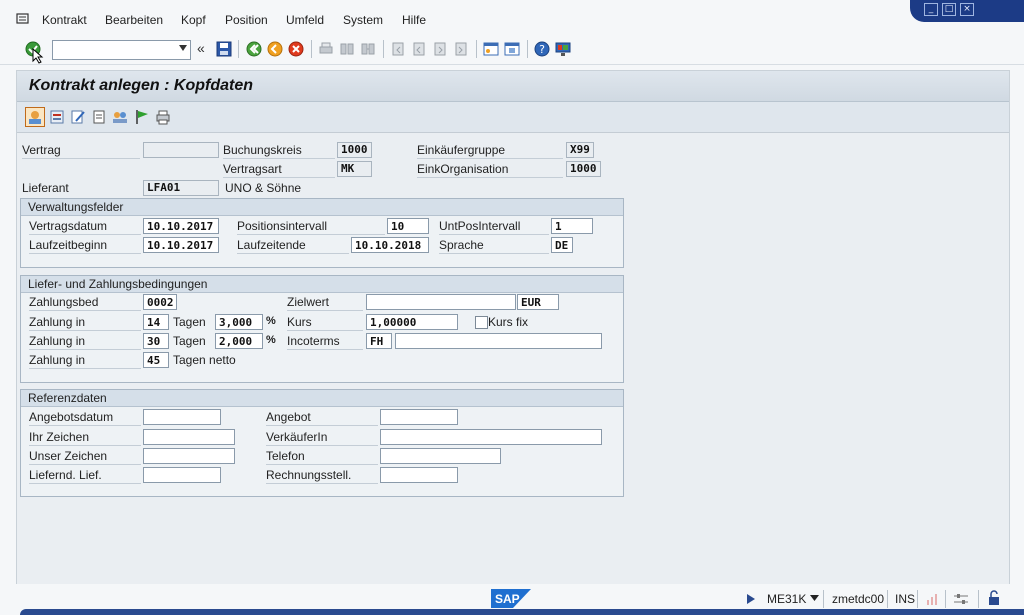  Describe the element at coordinates (201, 48) in the screenshot. I see `collapse-toolbar-icon: «` at that location.